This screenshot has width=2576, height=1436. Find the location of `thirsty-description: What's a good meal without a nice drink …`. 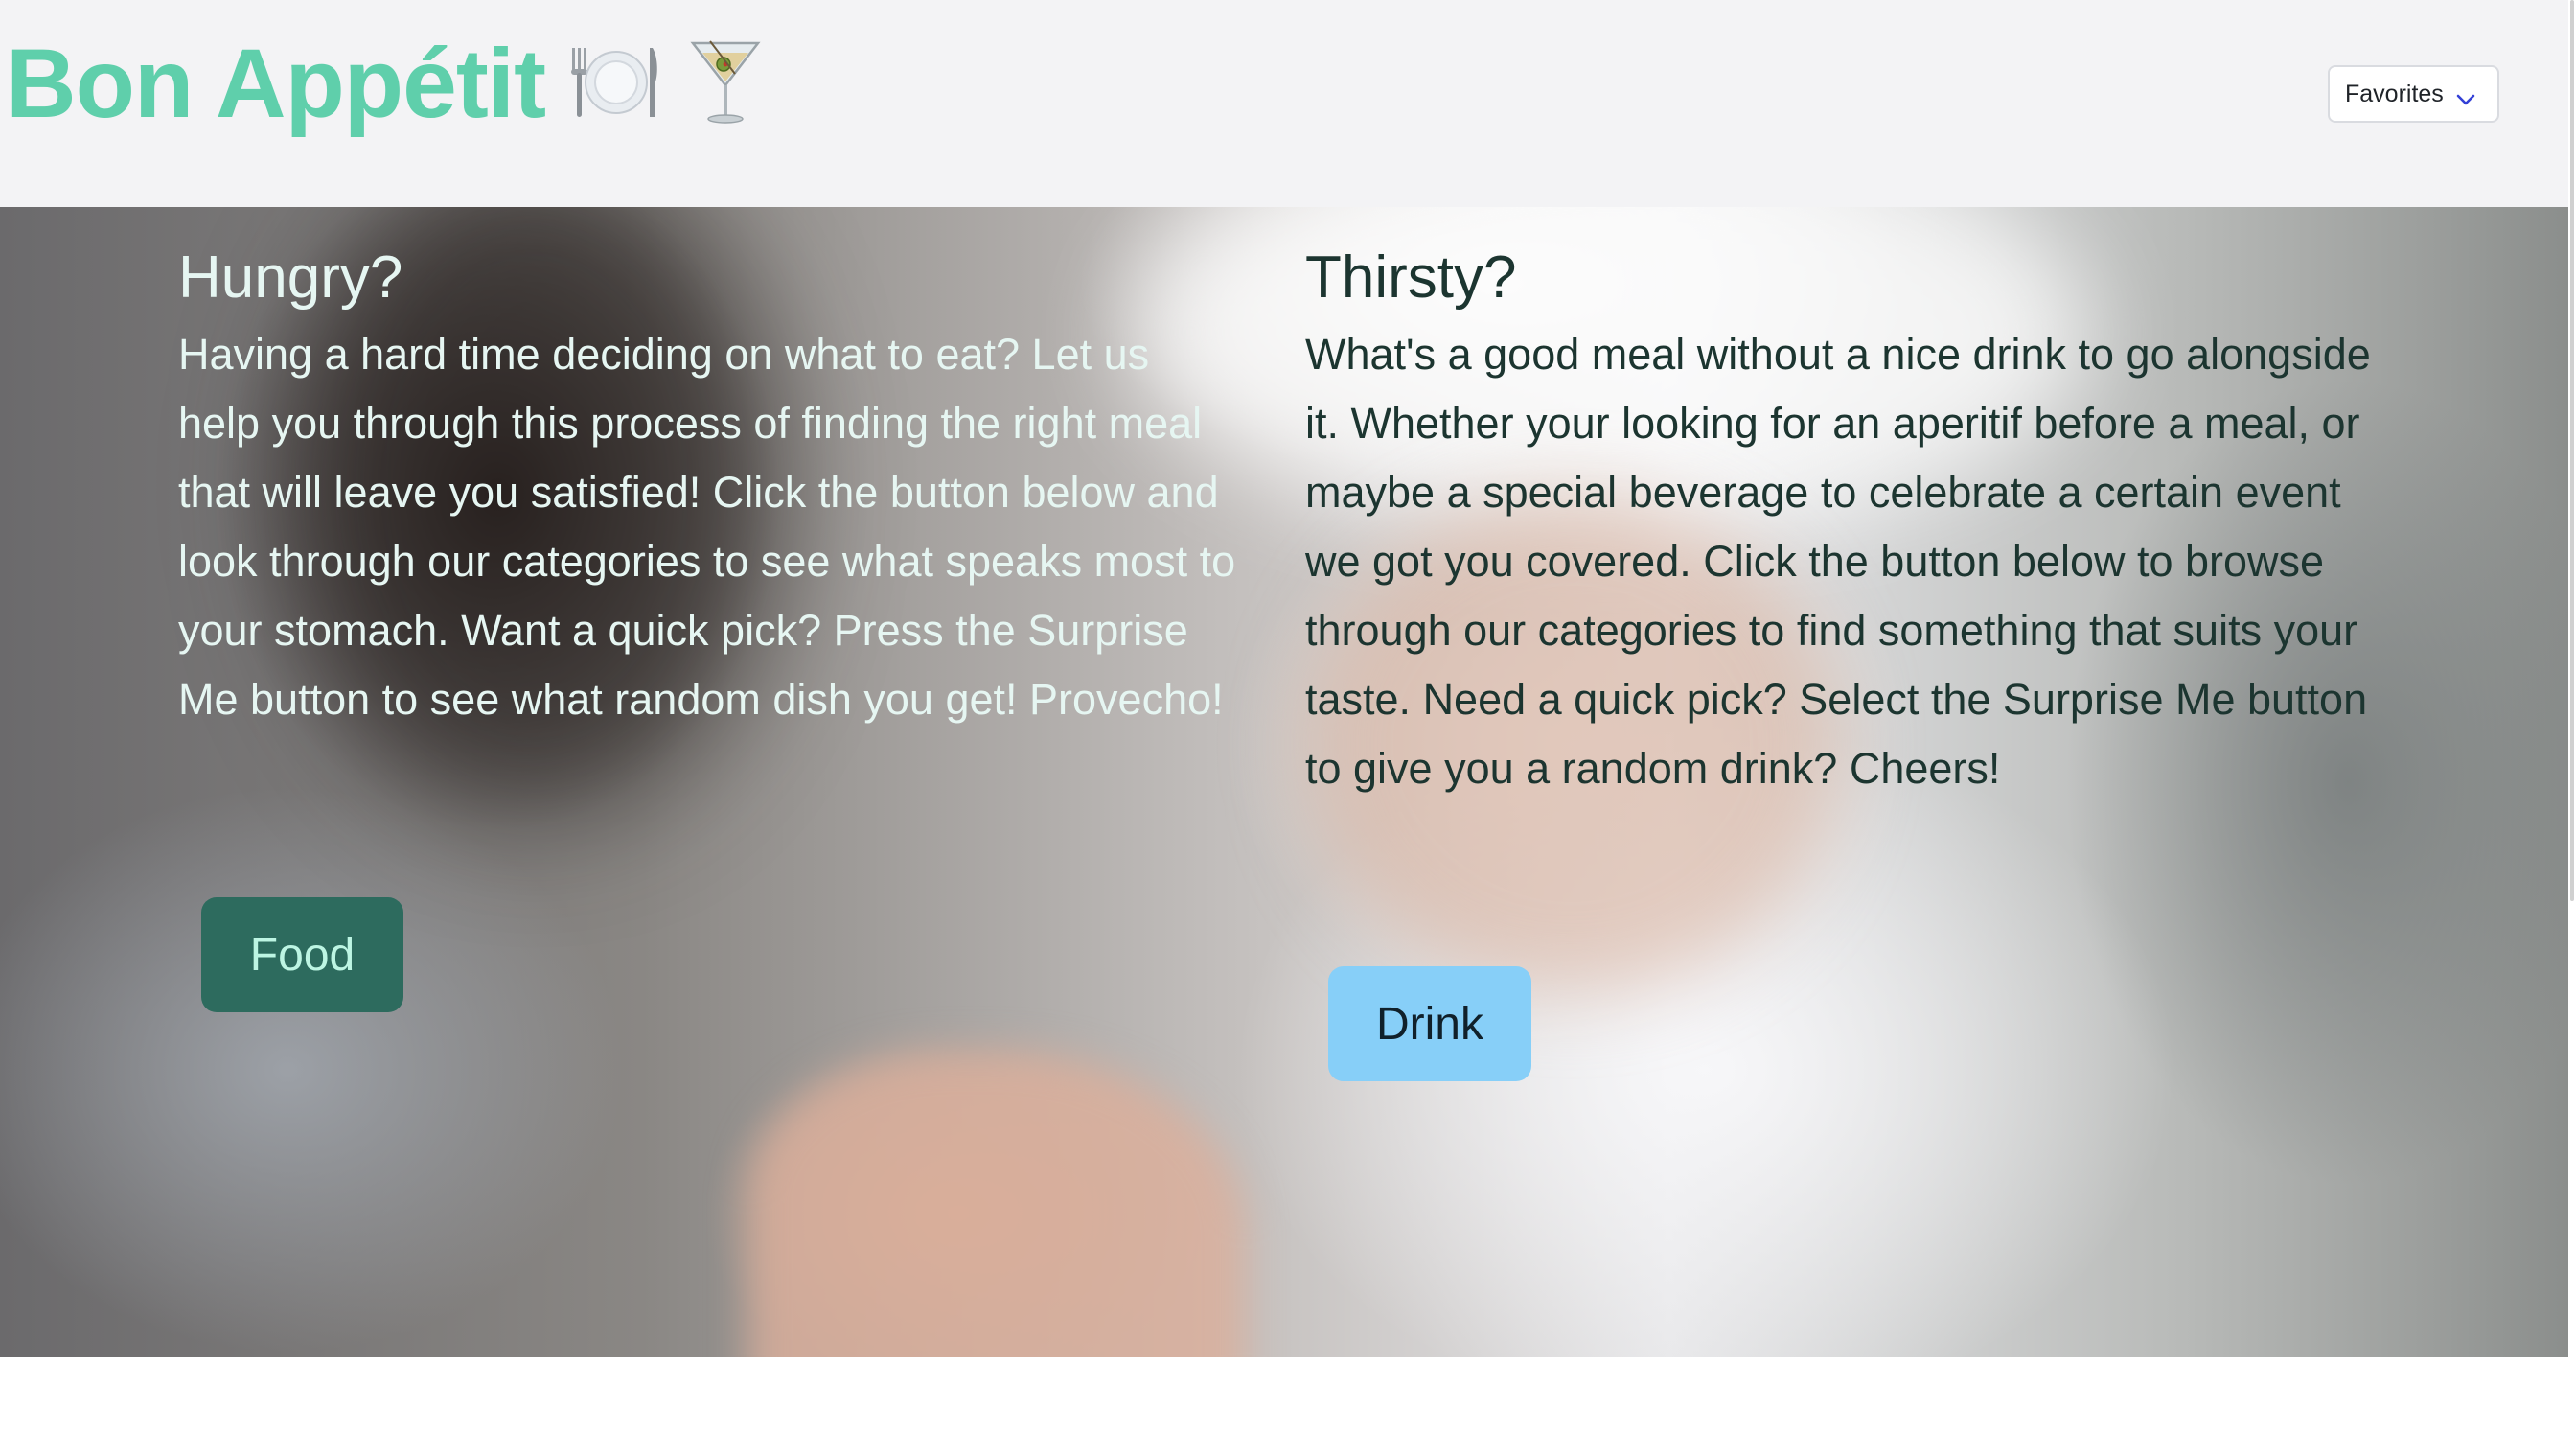

thirsty-description: What's a good meal without a nice drink … is located at coordinates (1838, 561).